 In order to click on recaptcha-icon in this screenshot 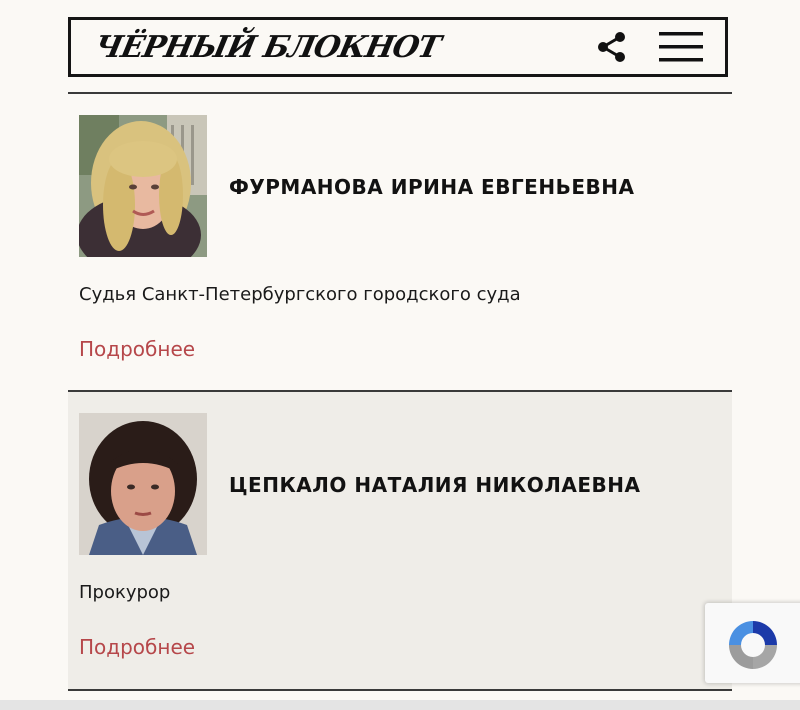, I will do `click(753, 647)`.